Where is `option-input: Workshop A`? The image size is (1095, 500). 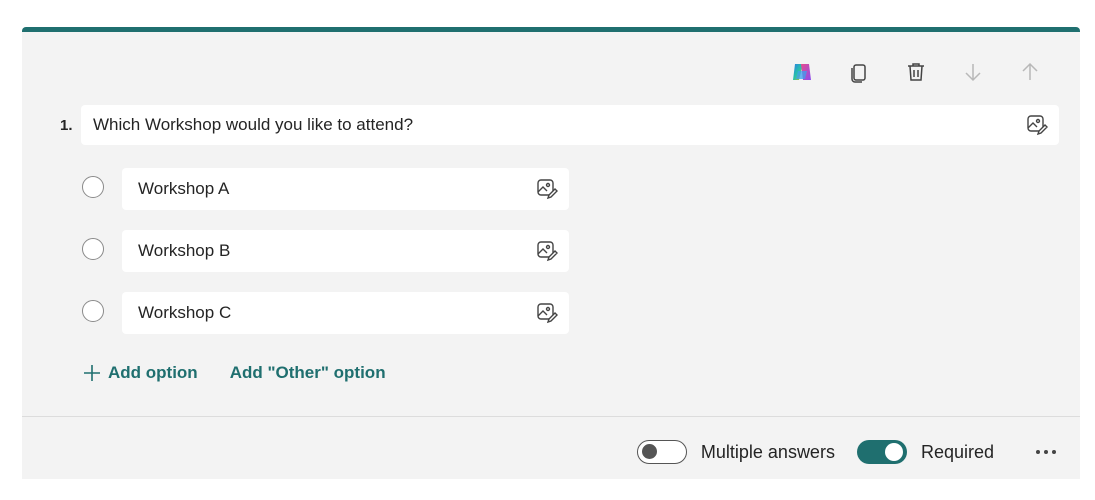 option-input: Workshop A is located at coordinates (345, 189).